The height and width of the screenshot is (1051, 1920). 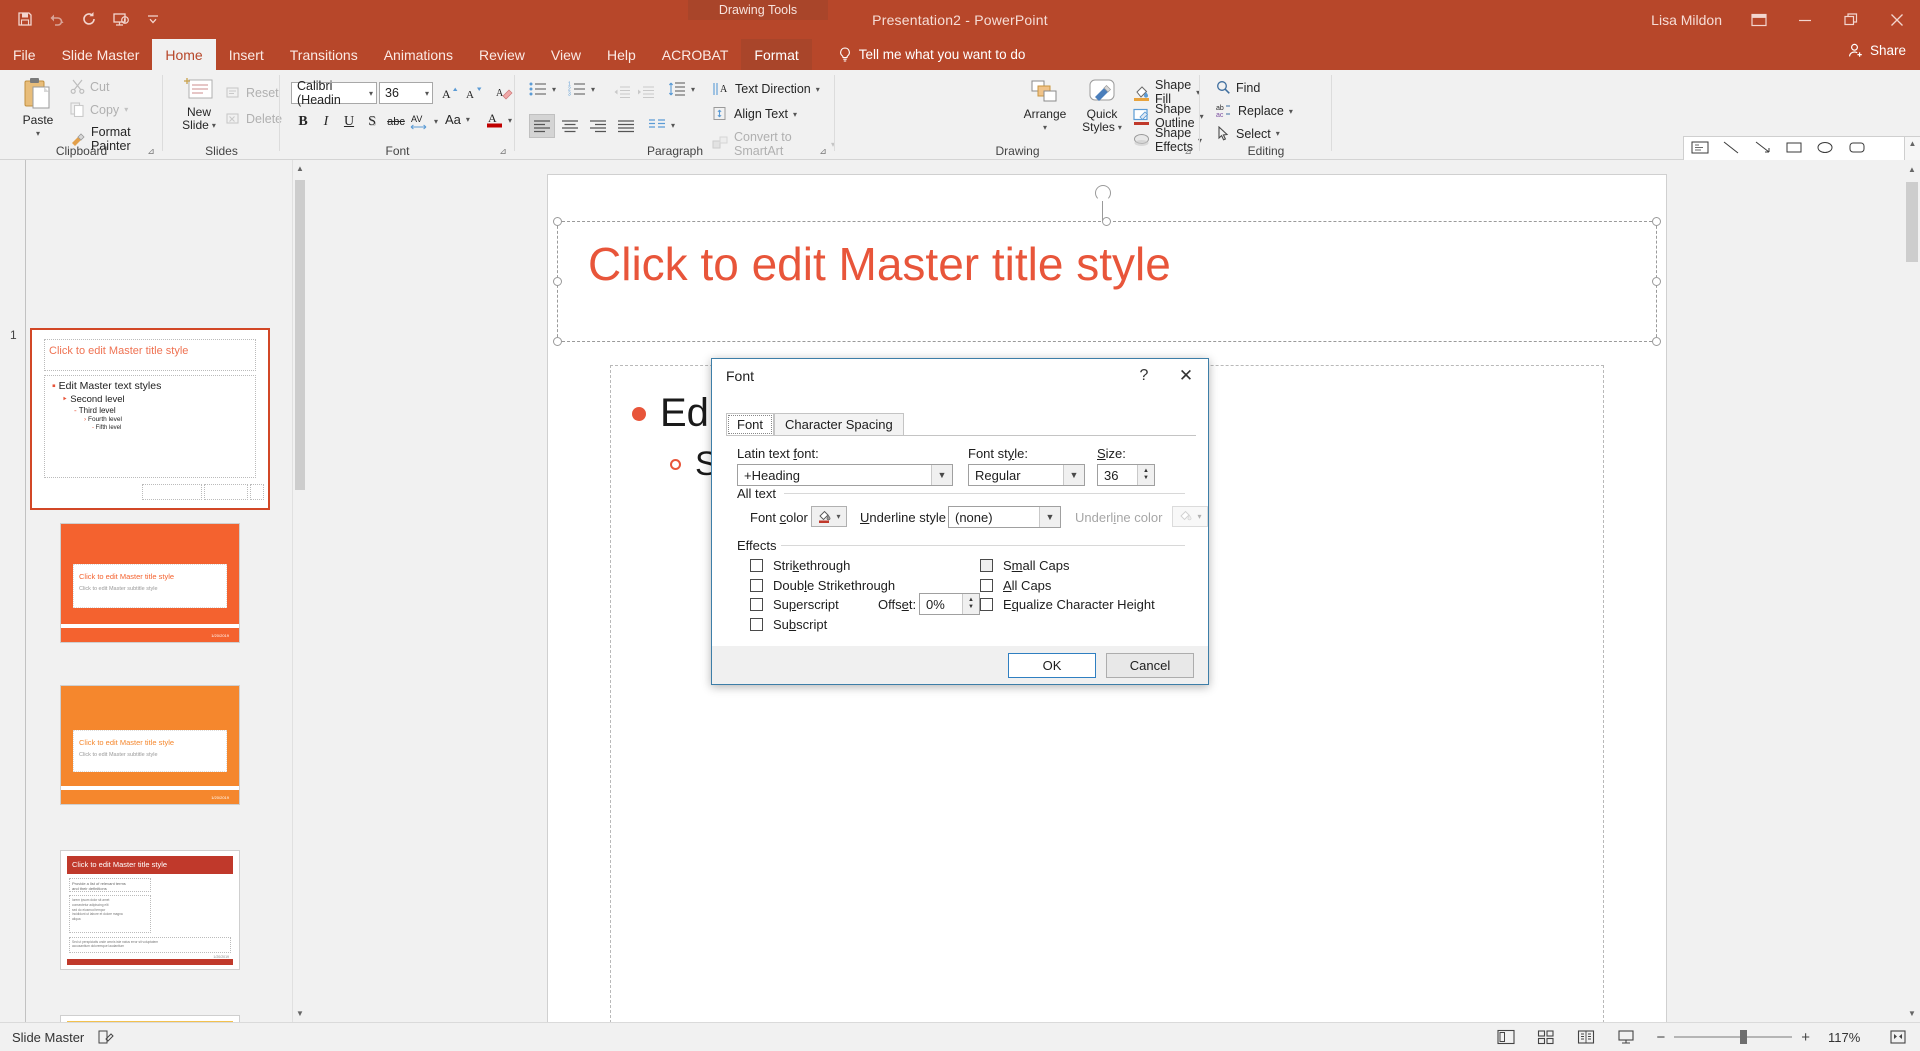 What do you see at coordinates (1912, 591) in the screenshot?
I see `vertical-scrollbar: ▲ ▼` at bounding box center [1912, 591].